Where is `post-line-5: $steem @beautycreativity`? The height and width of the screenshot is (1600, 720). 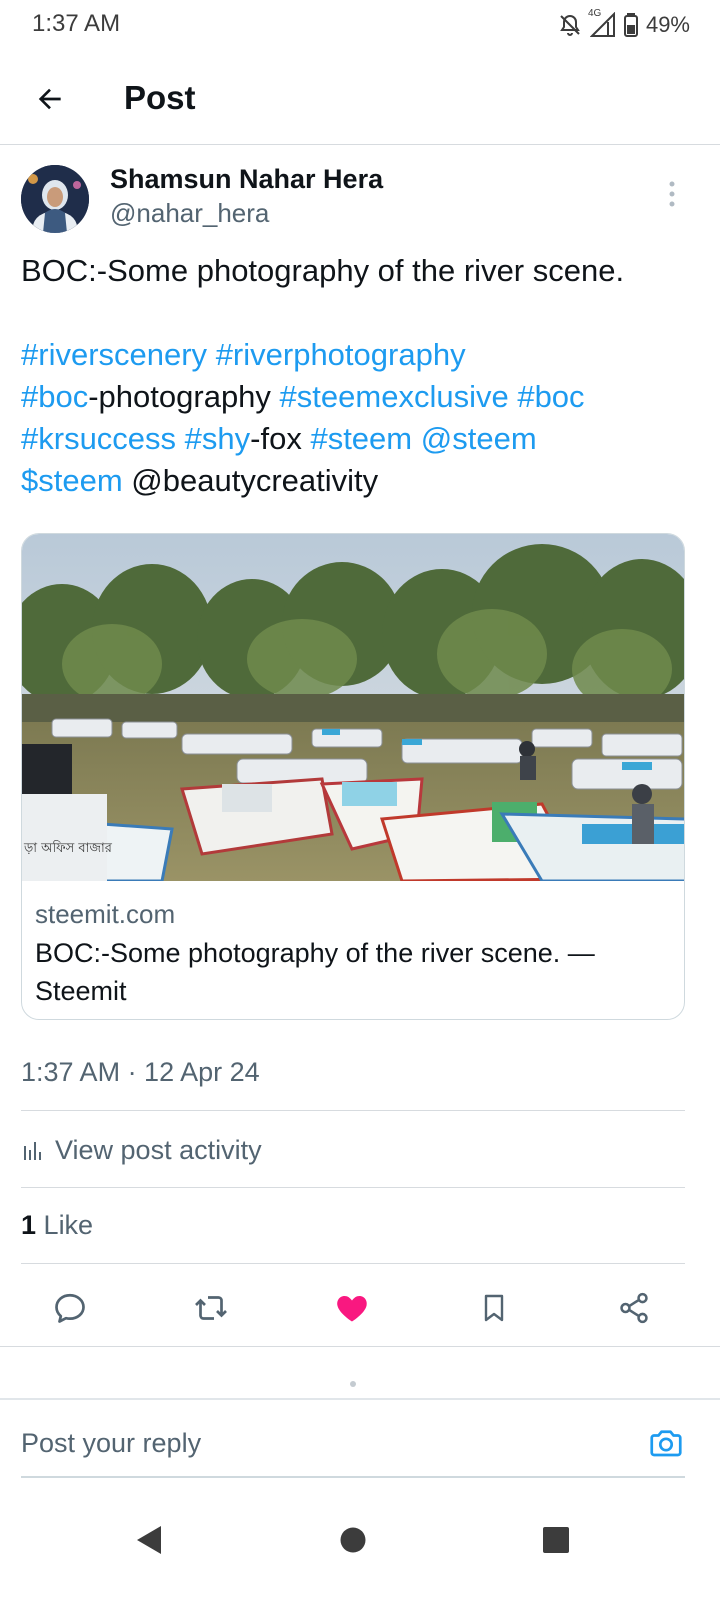 post-line-5: $steem @beautycreativity is located at coordinates (361, 481).